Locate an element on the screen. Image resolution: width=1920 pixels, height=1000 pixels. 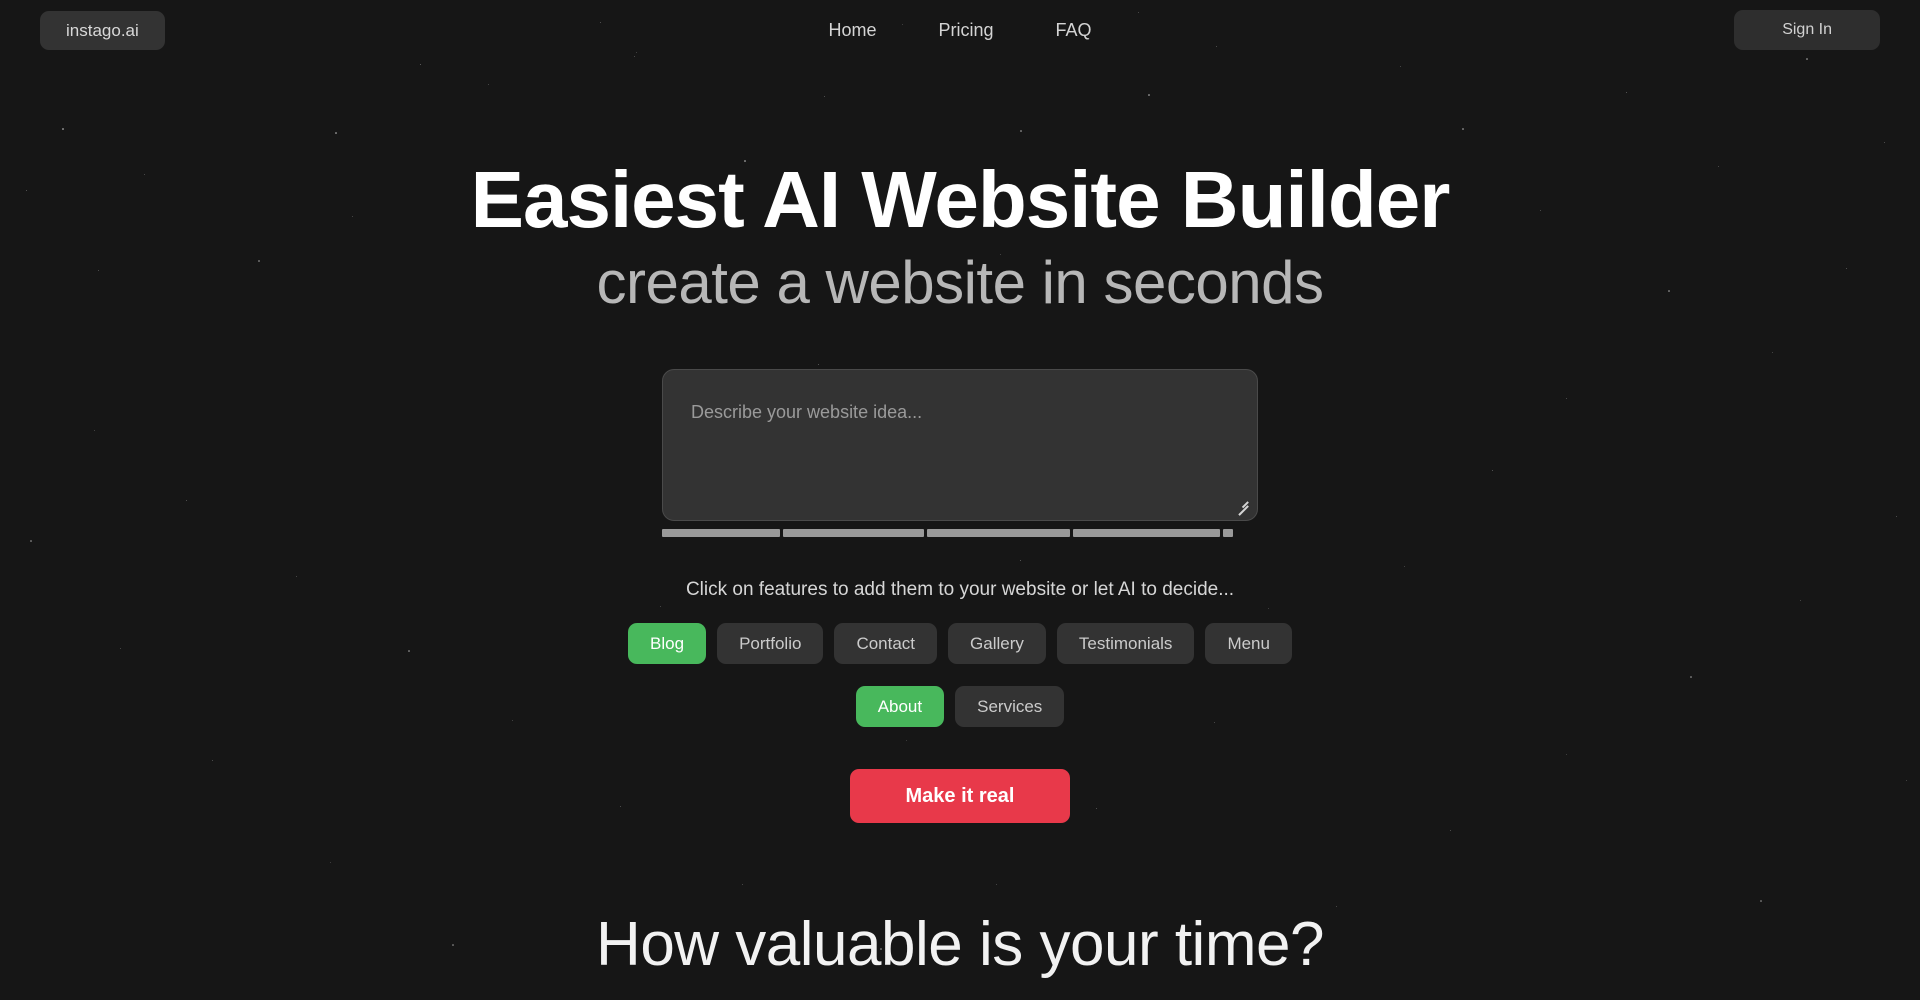
nav-item-faq: FAQ is located at coordinates (1074, 30).